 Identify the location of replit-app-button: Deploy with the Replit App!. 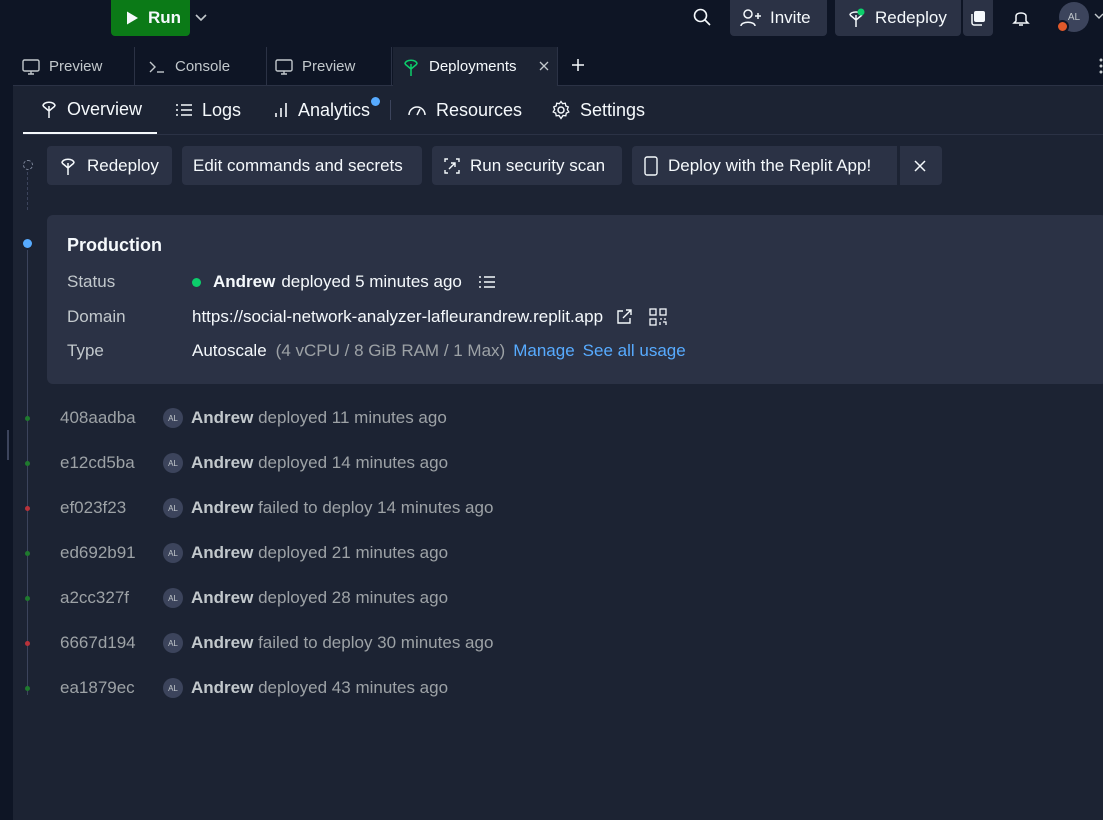
(764, 165).